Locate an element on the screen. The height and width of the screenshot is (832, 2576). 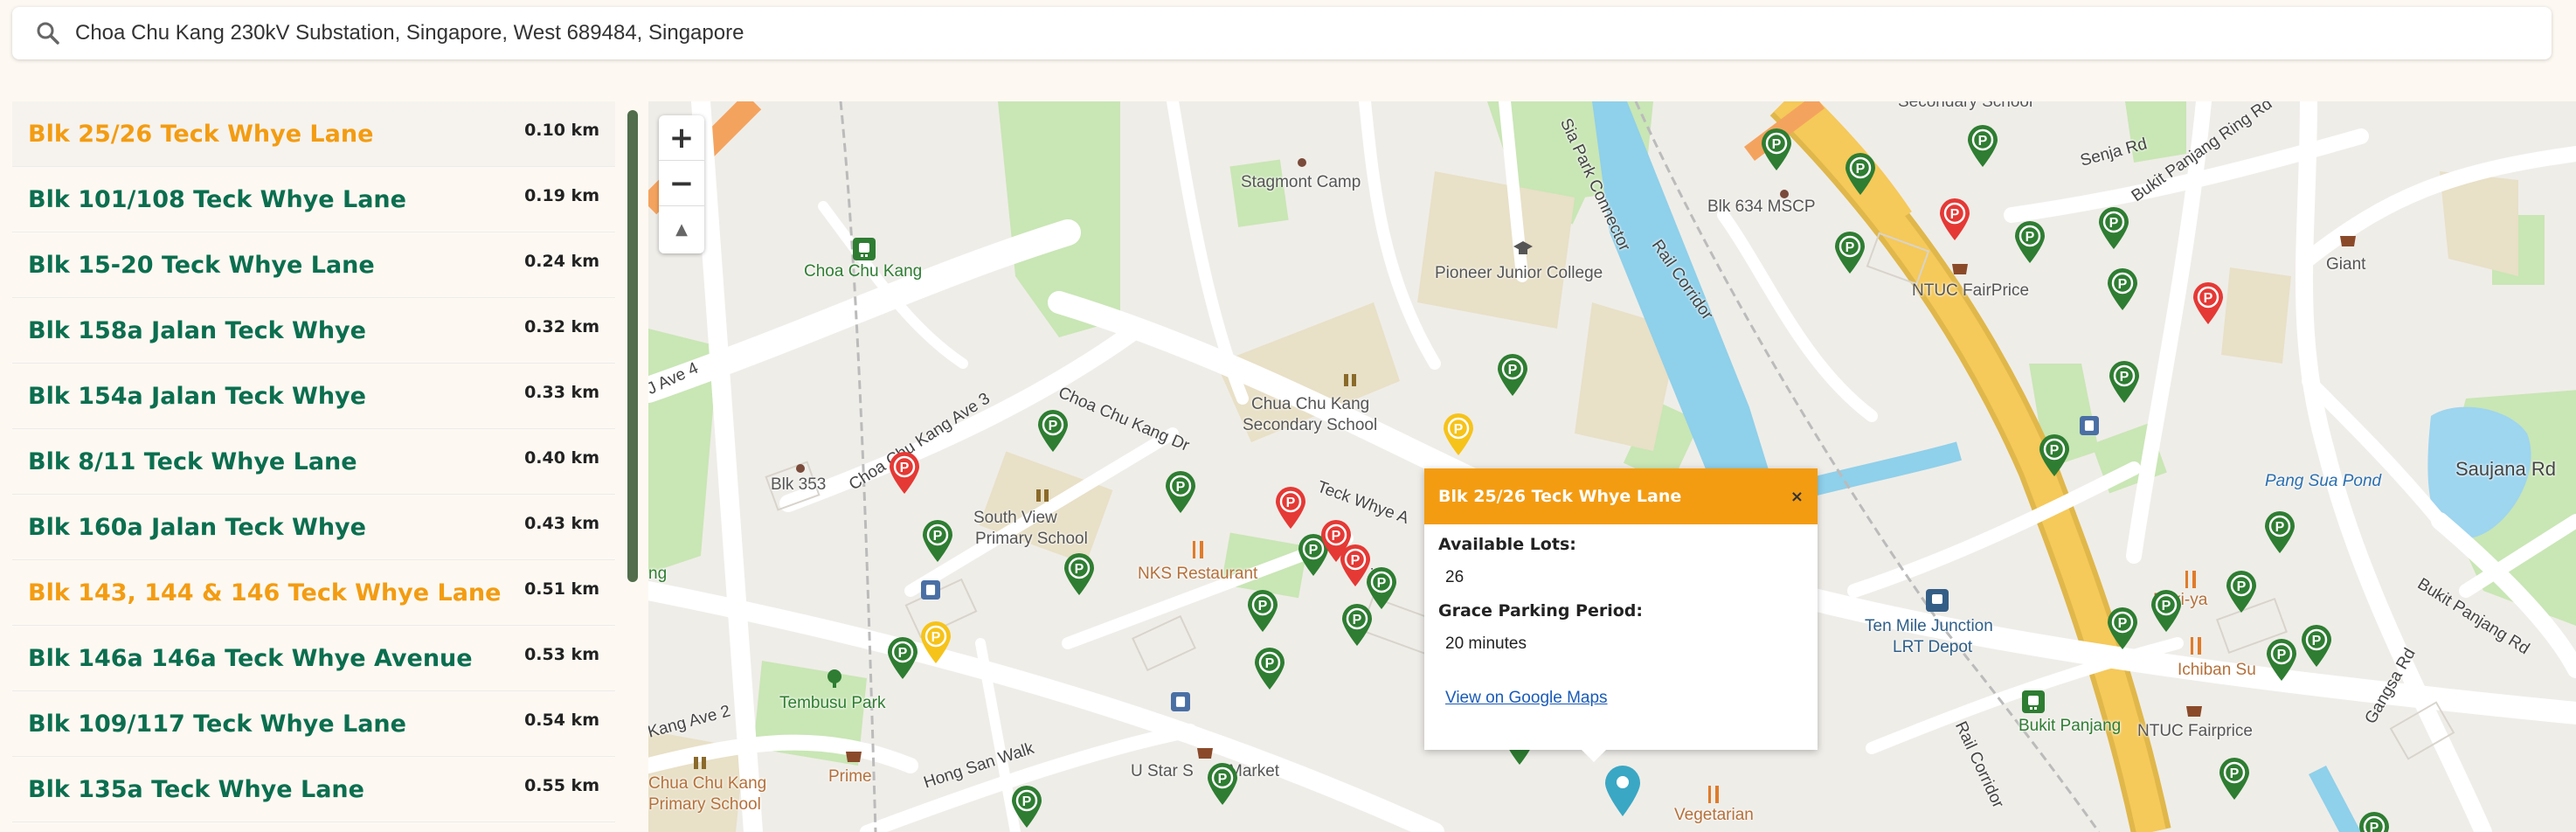
list-item: Blk 101/108 Teck Whye Lane 0.19 km is located at coordinates (313, 199).